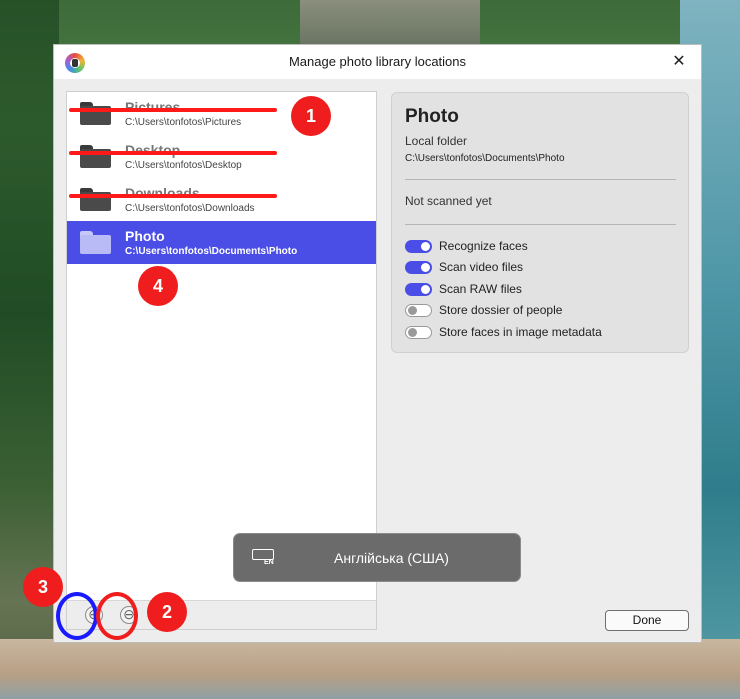  What do you see at coordinates (221, 199) in the screenshot?
I see `location-item-downloads: Downloads C:\Users\tonfotos\Downloads` at bounding box center [221, 199].